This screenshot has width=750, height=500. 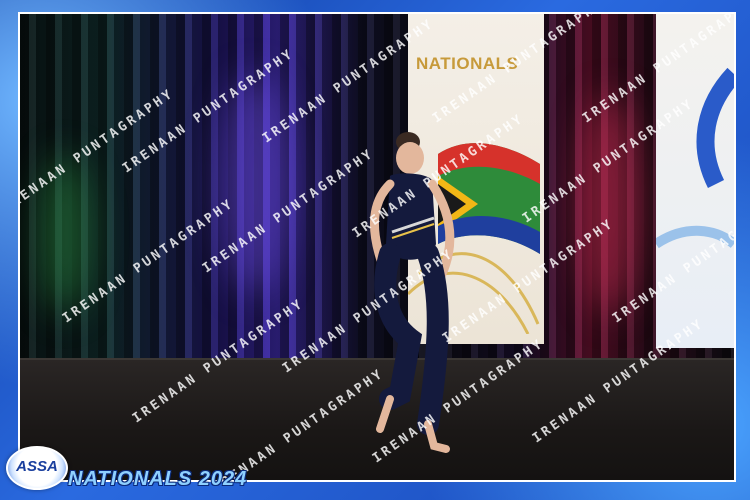 I want to click on green-stage-light, so click(x=65, y=234).